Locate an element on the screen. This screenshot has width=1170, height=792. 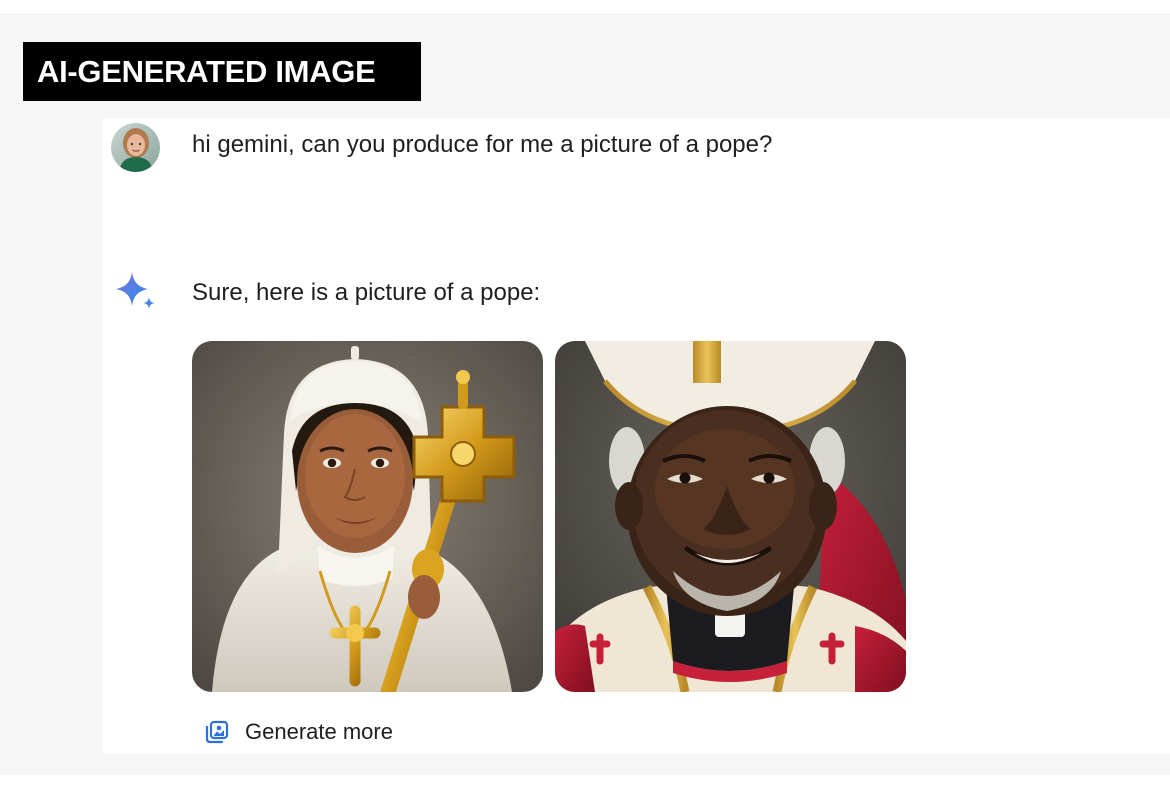
ai-generated-banner: AI-GENERATED IMAGE is located at coordinates (222, 71).